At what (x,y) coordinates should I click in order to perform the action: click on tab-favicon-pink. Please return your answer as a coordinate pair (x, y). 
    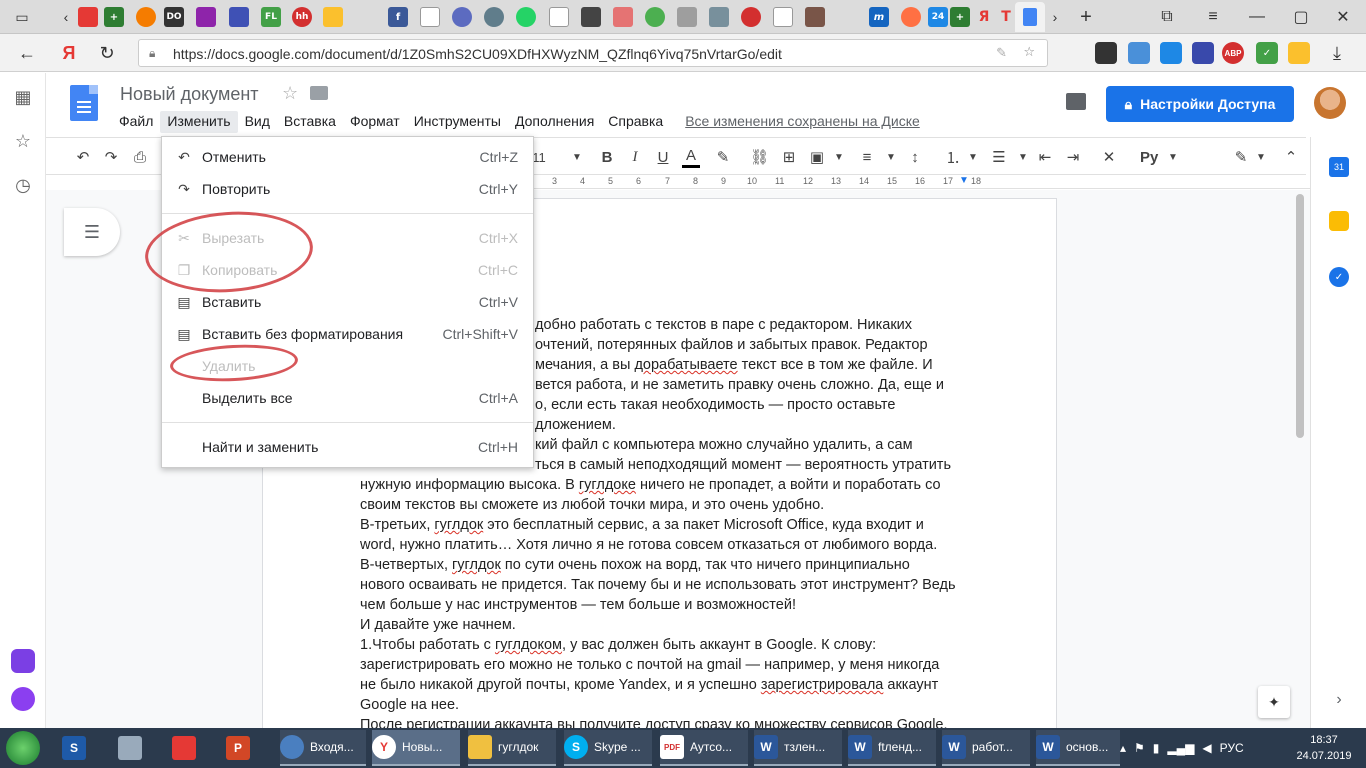
    Looking at the image, I should click on (623, 17).